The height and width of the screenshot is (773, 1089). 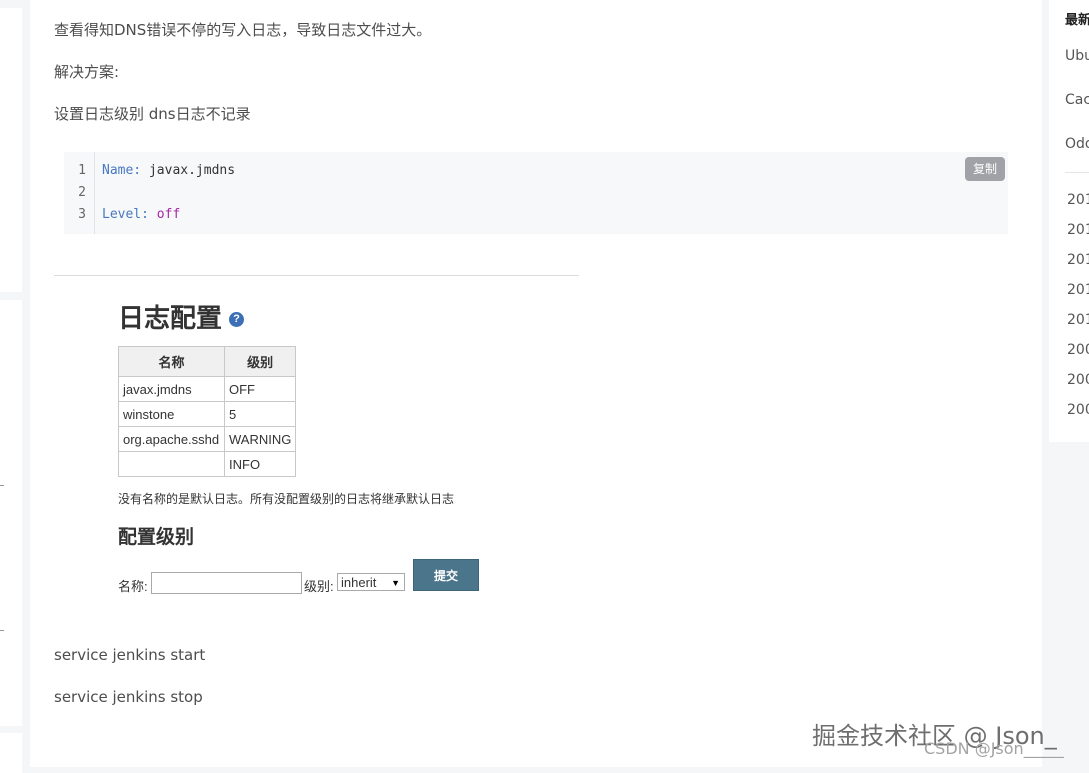 I want to click on code-line-number: 2, so click(x=82, y=192).